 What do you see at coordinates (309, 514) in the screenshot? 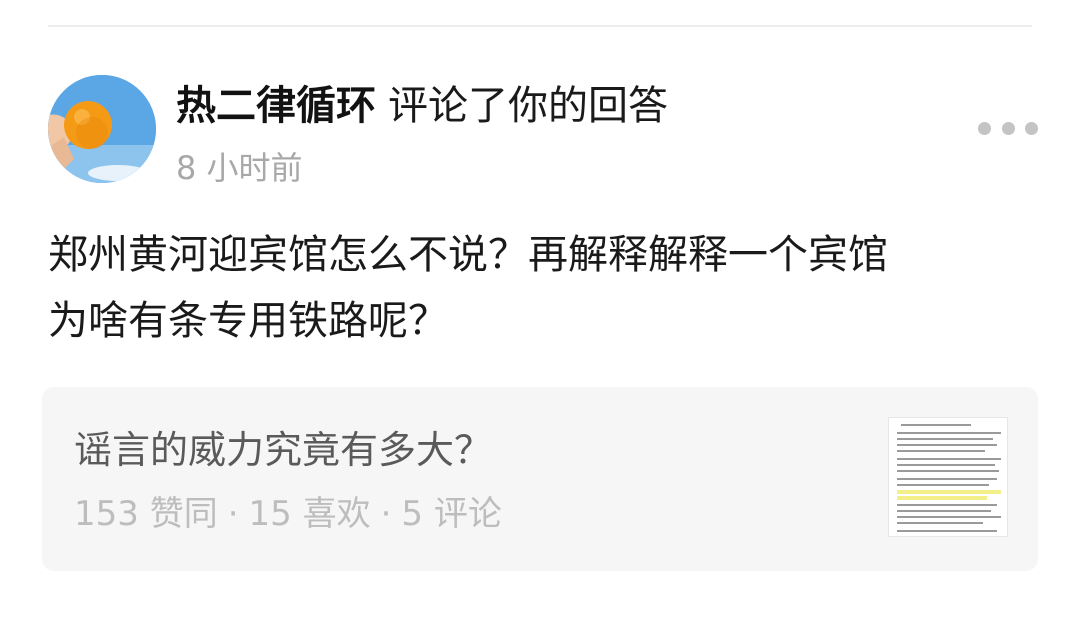
I see `favorites-count: 15 喜欢` at bounding box center [309, 514].